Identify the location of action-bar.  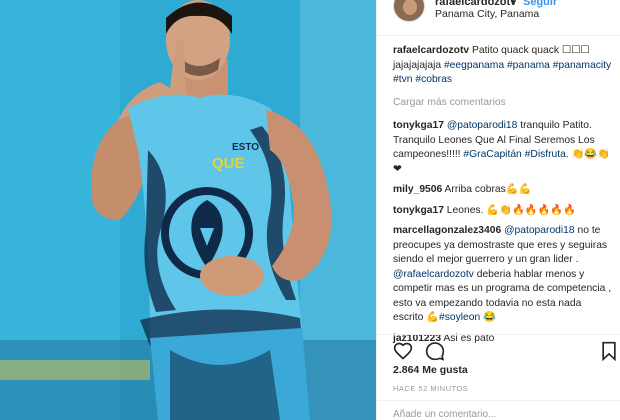
(498, 349).